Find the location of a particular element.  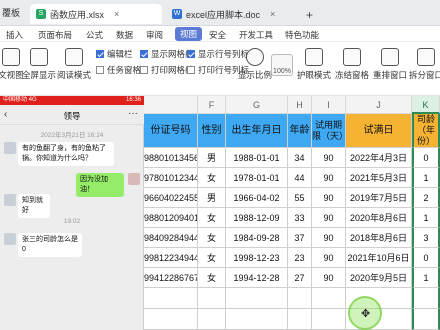

age-cell: 44 is located at coordinates (300, 178).